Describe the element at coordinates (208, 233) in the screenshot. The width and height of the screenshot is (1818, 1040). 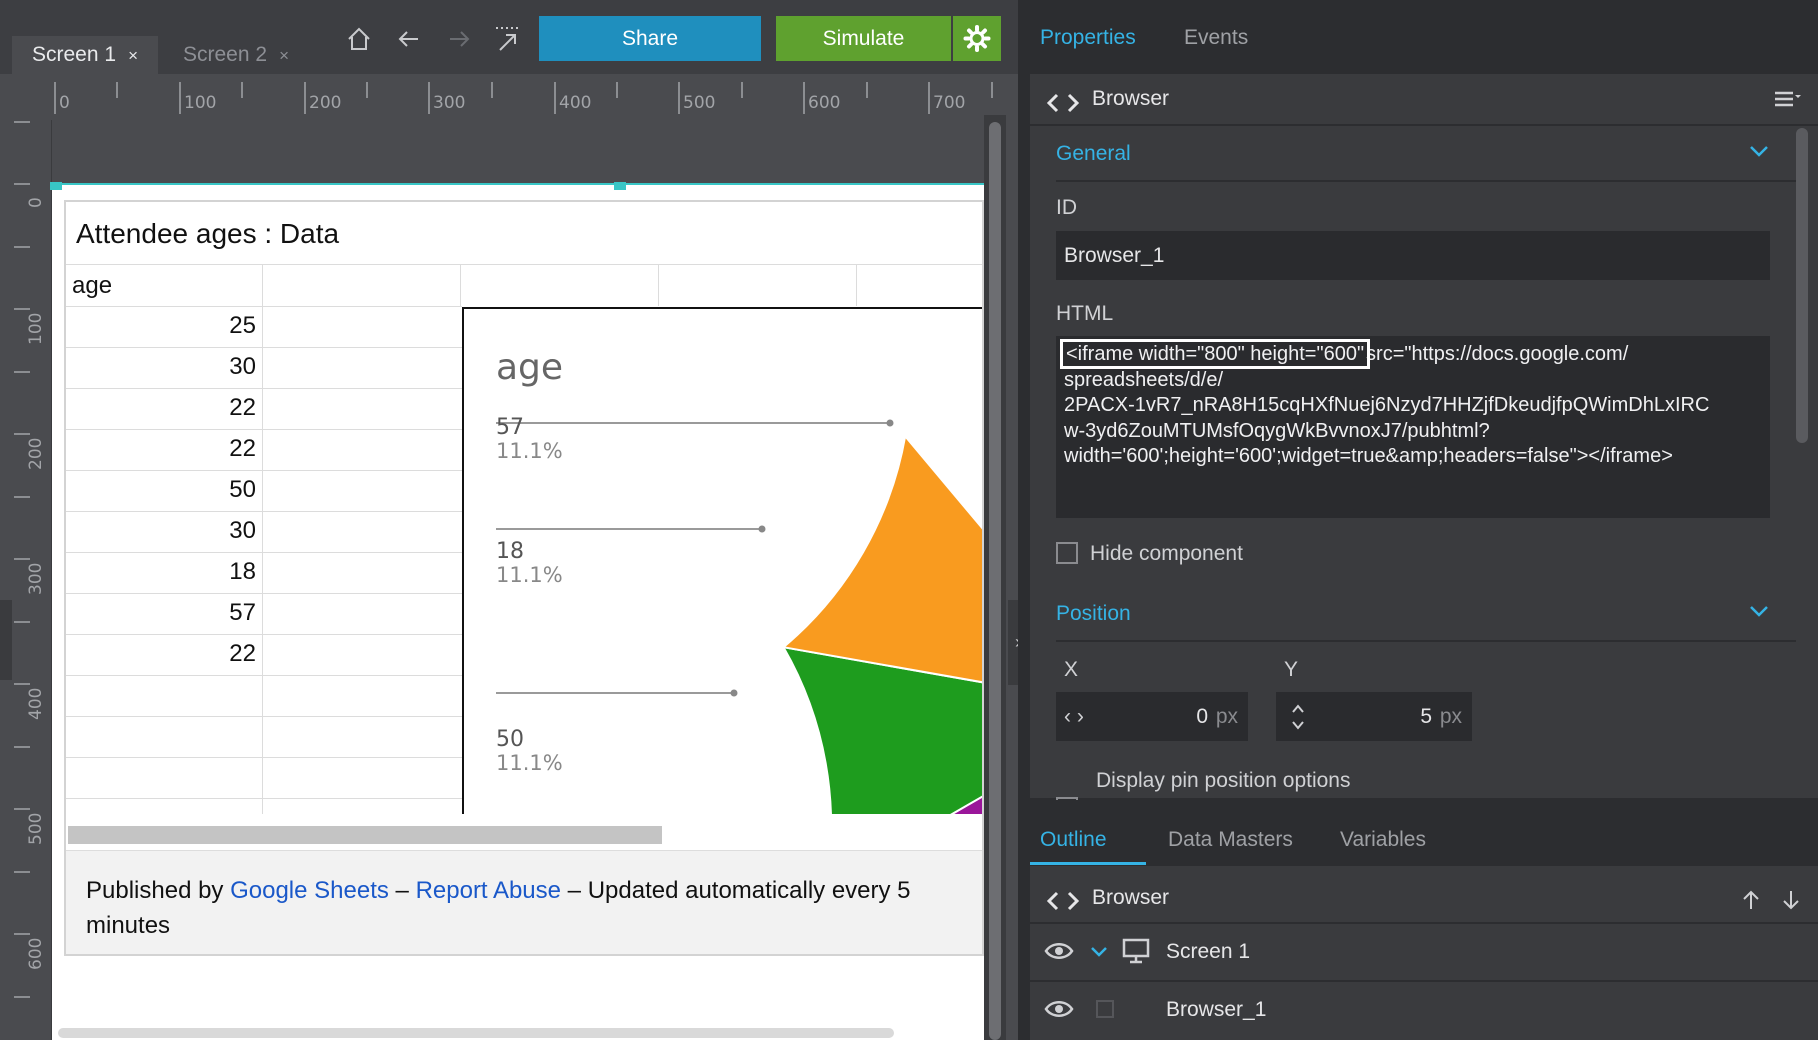
I see `sheet-title: Attendee ages : Data` at that location.